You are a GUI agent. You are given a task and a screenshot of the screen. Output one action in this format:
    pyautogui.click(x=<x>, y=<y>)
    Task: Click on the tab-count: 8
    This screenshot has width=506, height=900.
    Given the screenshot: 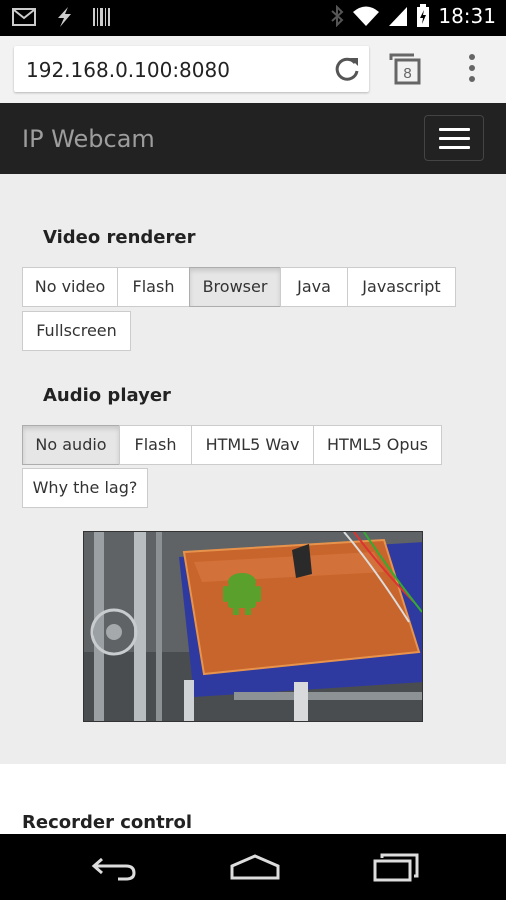 What is the action you would take?
    pyautogui.click(x=407, y=73)
    